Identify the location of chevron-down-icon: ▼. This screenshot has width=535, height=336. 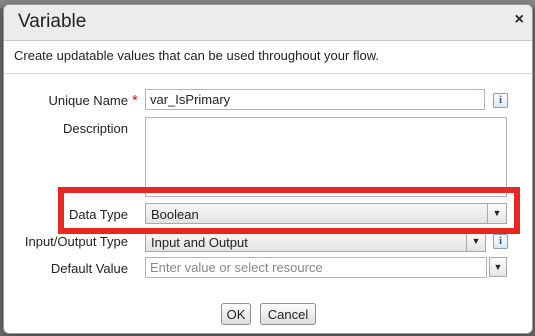
(475, 241).